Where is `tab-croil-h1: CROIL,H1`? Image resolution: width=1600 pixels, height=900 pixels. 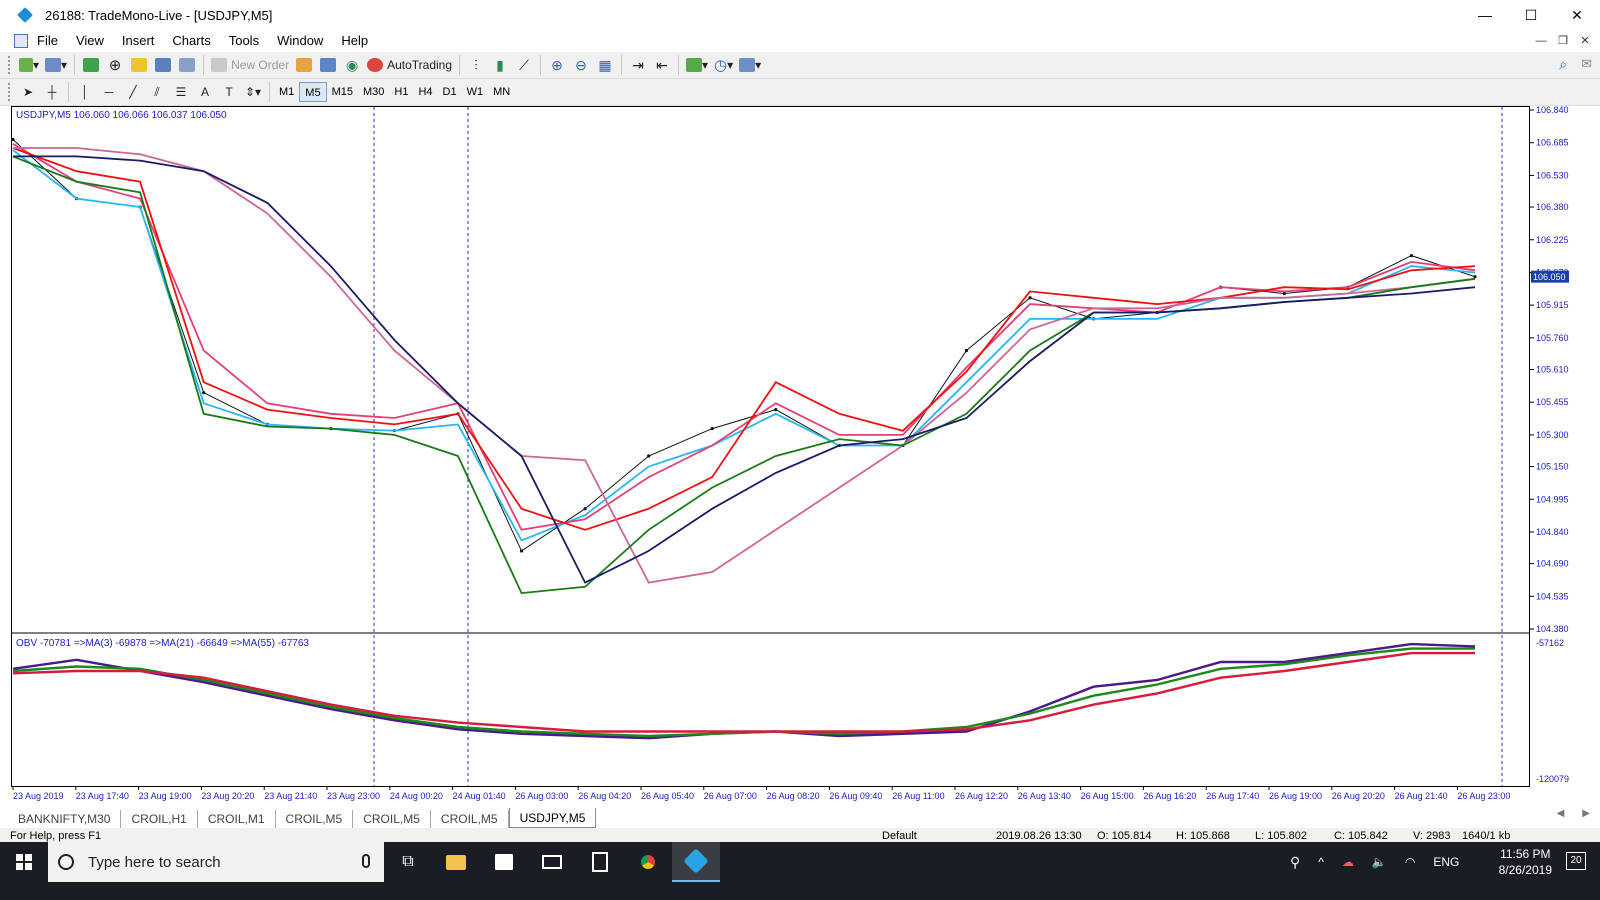 tab-croil-h1: CROIL,H1 is located at coordinates (159, 819).